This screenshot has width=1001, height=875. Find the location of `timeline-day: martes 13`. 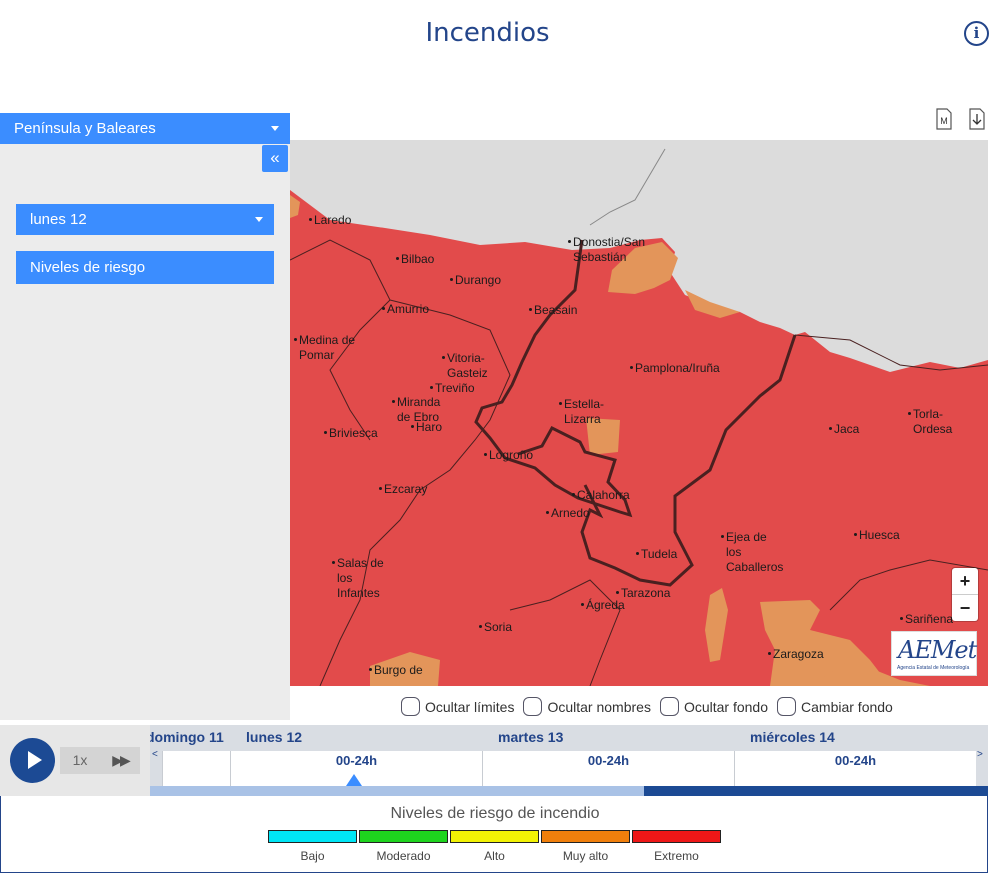

timeline-day: martes 13 is located at coordinates (531, 737).